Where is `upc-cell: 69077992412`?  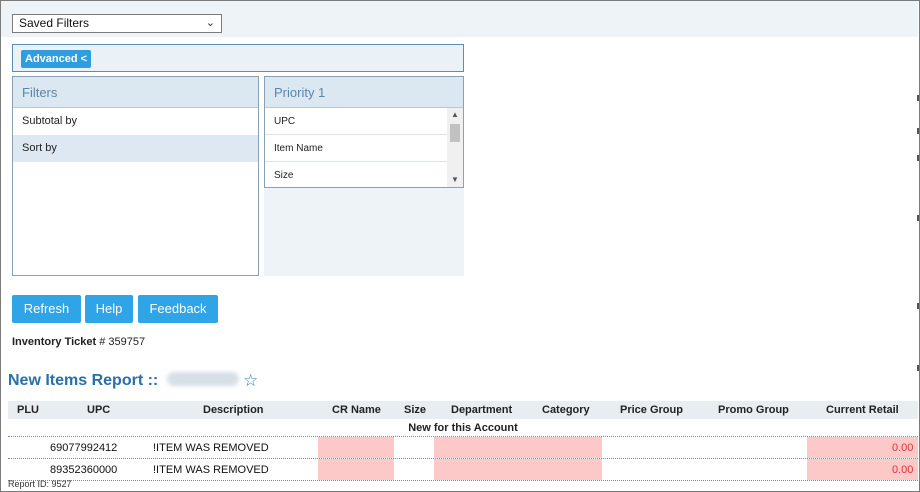
upc-cell: 69077992412 is located at coordinates (84, 448).